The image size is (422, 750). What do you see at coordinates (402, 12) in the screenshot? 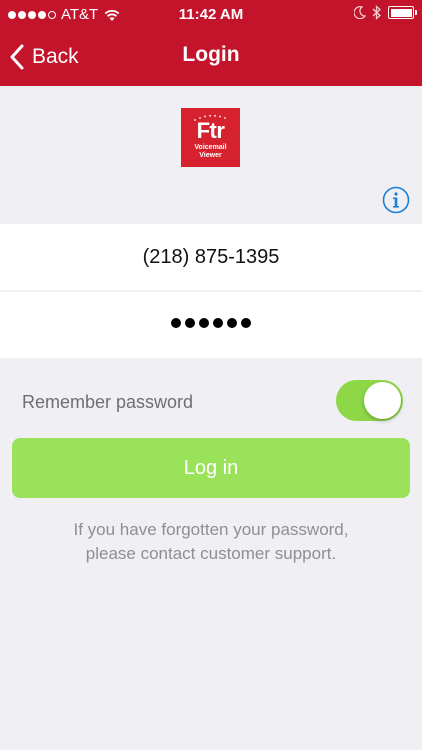
I see `battery-icon` at bounding box center [402, 12].